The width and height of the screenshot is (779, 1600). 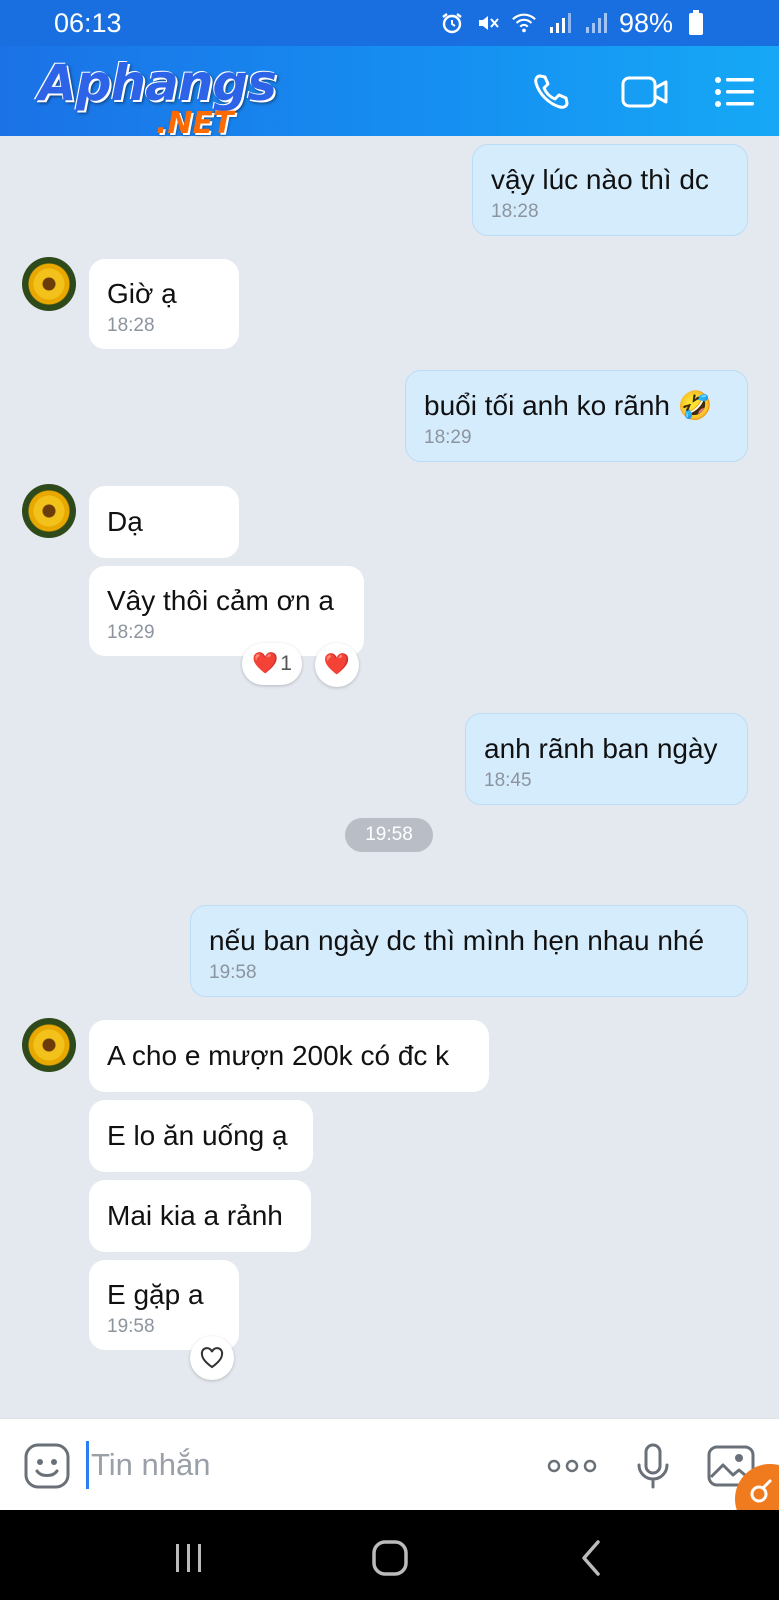 What do you see at coordinates (286, 663) in the screenshot?
I see `reaction-count: 1` at bounding box center [286, 663].